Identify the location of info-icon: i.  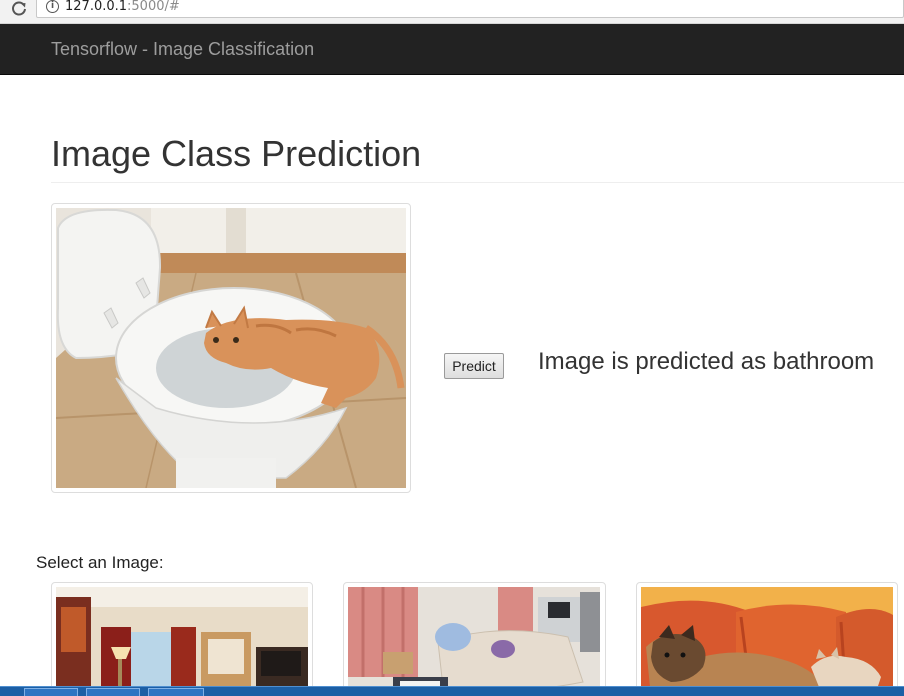
(52, 6).